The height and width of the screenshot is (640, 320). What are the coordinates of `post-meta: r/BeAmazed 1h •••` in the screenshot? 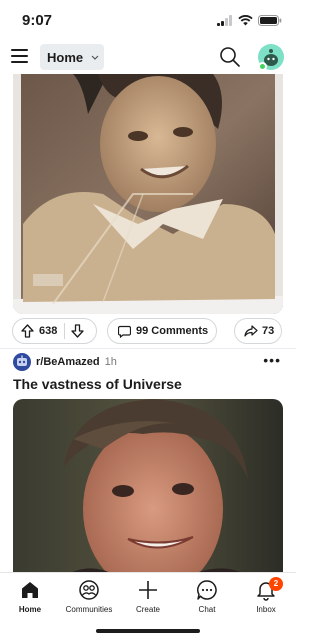 It's located at (149, 362).